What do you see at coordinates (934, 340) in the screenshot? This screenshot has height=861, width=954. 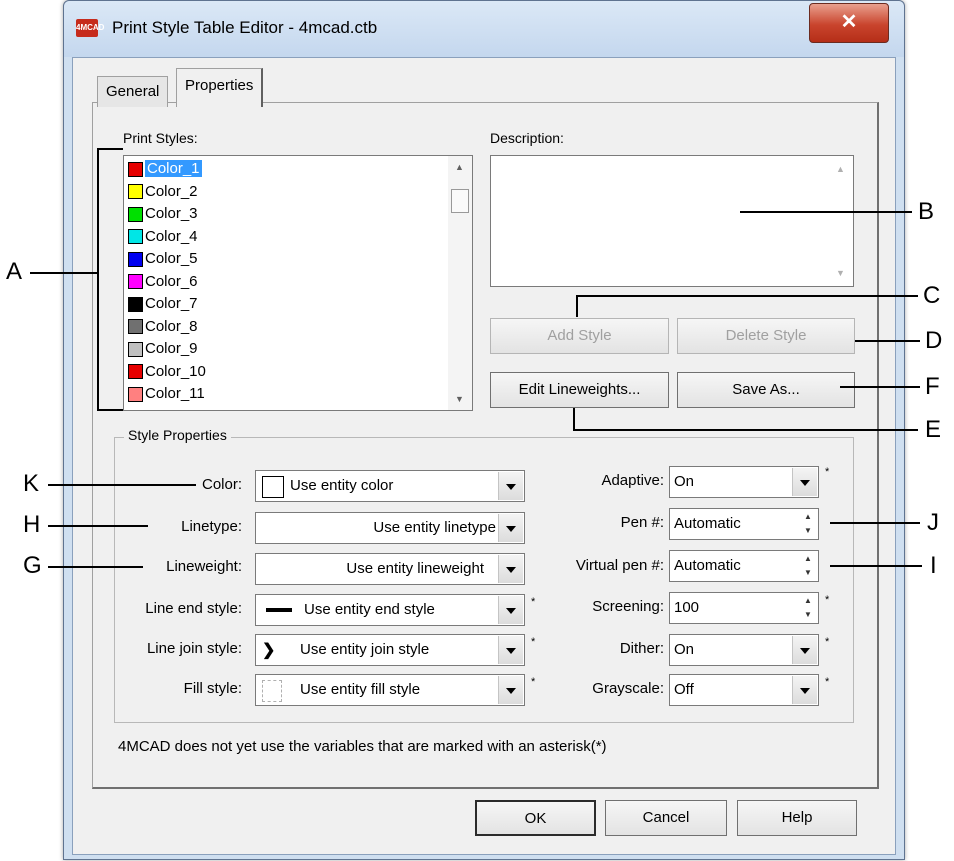 I see `callout-d: D` at bounding box center [934, 340].